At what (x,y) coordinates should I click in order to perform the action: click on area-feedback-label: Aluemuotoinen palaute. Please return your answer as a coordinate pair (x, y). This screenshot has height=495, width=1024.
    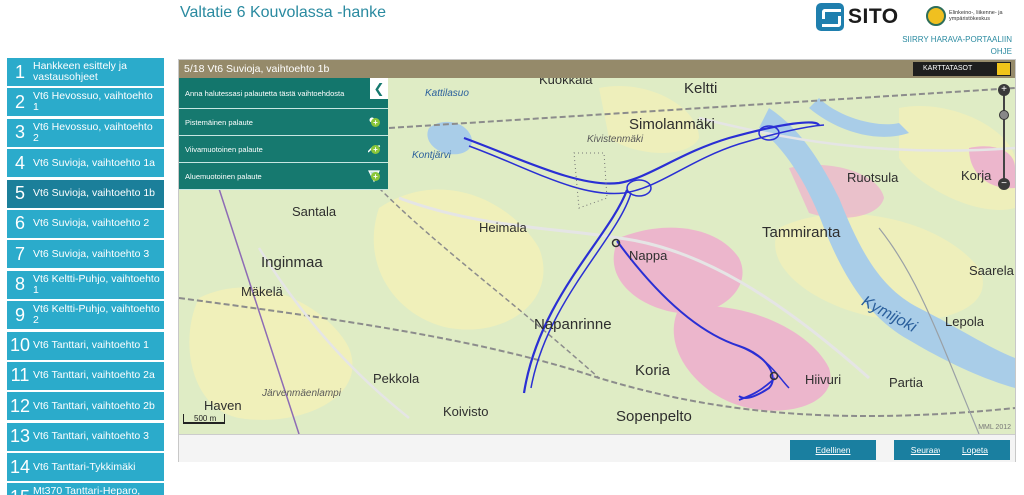
    Looking at the image, I should click on (223, 176).